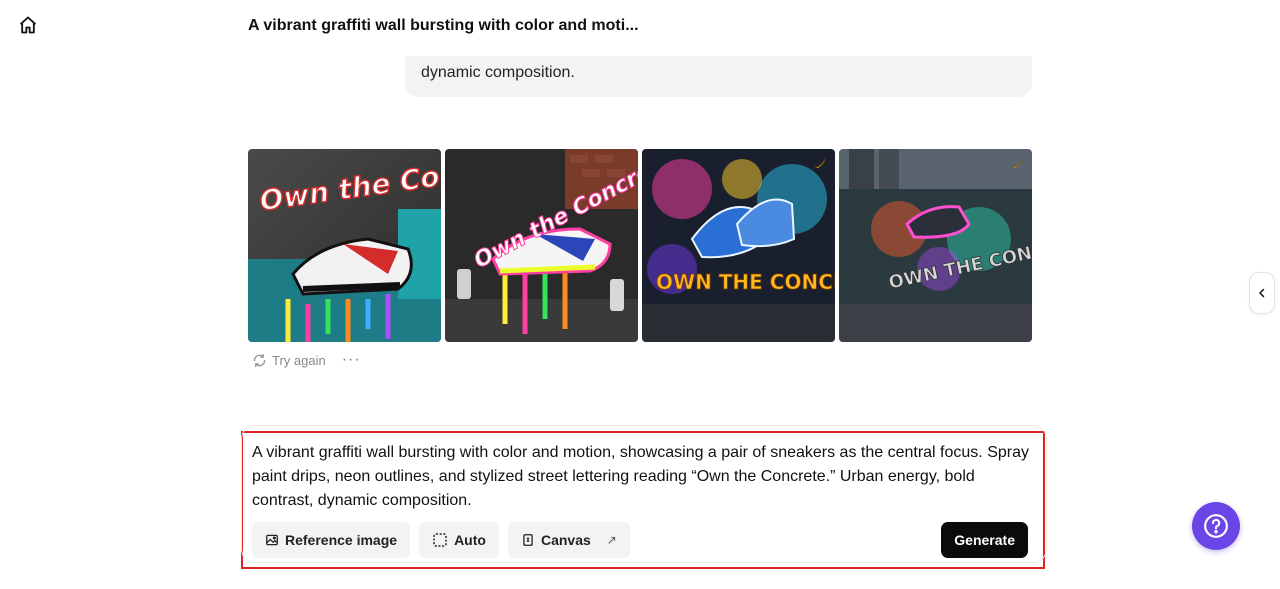 The height and width of the screenshot is (589, 1280). Describe the element at coordinates (344, 245) in the screenshot. I see `generated-image-1: Own the Concrete` at that location.